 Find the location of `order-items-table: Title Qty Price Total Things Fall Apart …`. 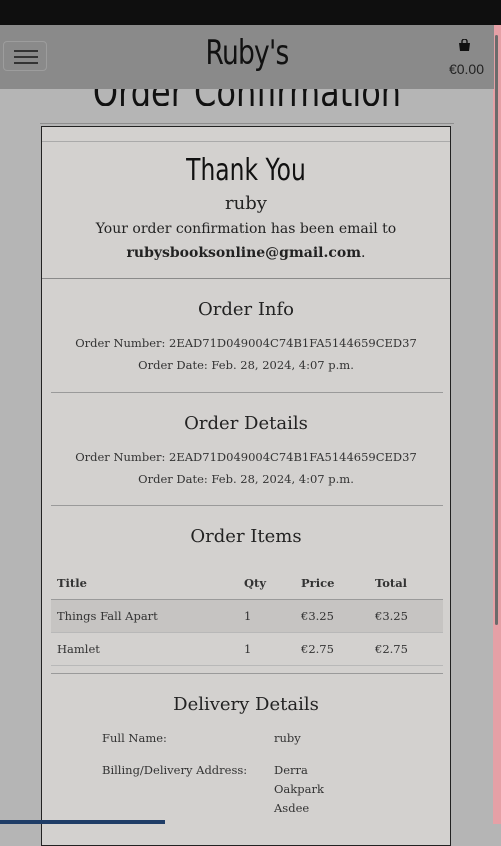

order-items-table: Title Qty Price Total Things Fall Apart … is located at coordinates (247, 616).